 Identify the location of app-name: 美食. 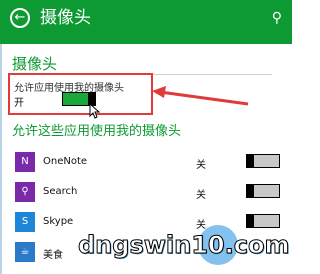
(53, 255).